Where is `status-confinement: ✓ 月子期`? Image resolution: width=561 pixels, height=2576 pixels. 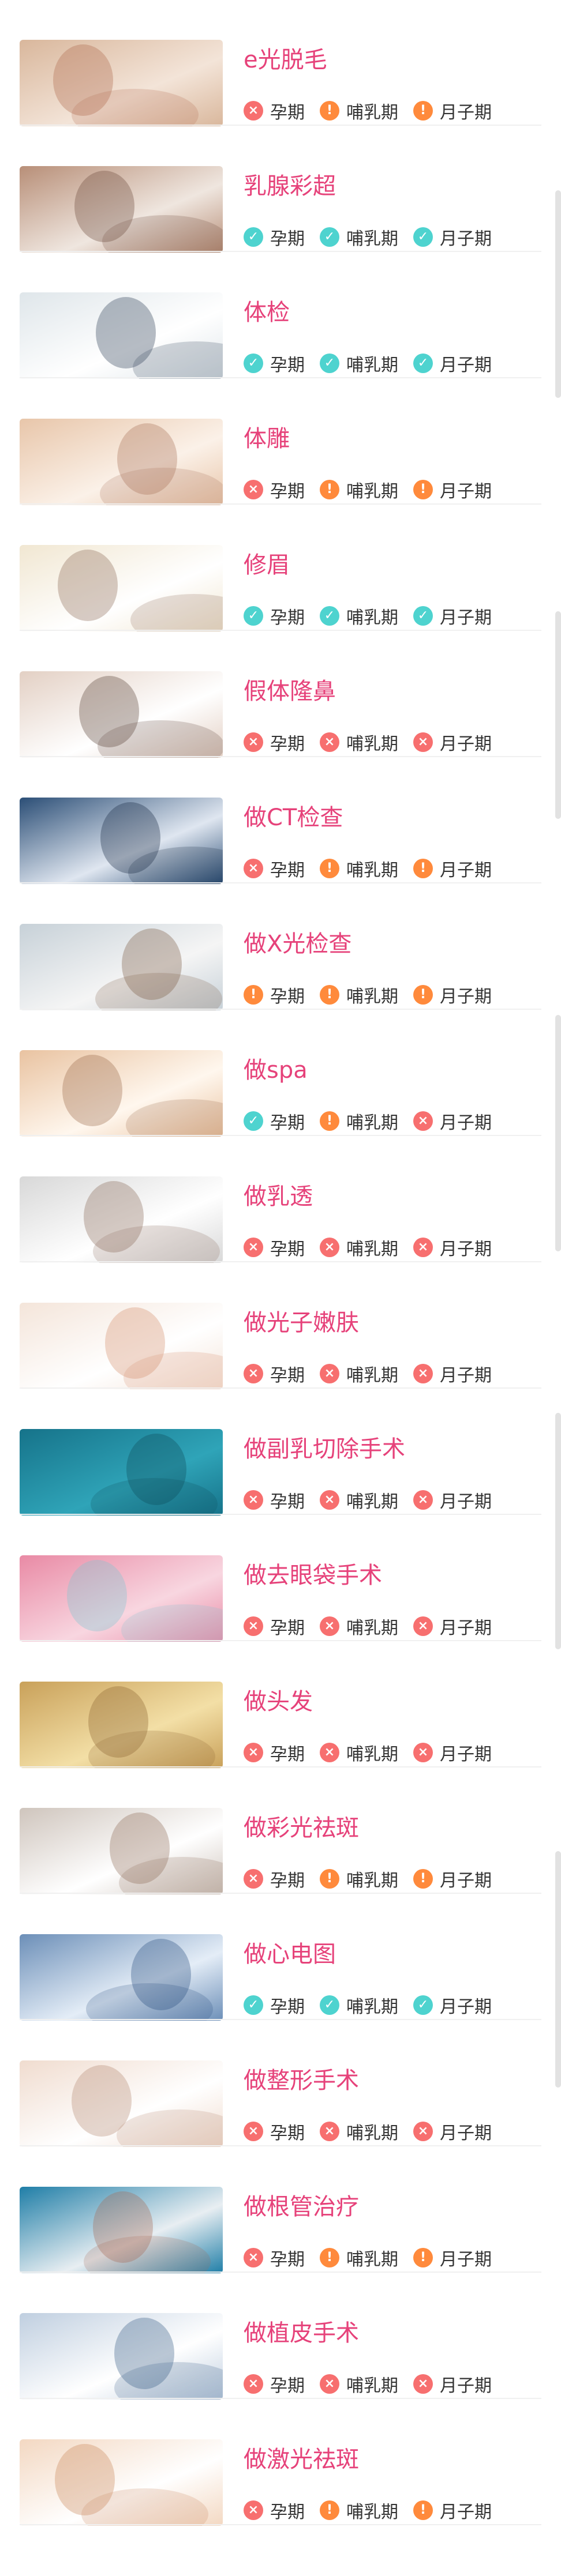
status-confinement: ✓ 月子期 is located at coordinates (452, 237).